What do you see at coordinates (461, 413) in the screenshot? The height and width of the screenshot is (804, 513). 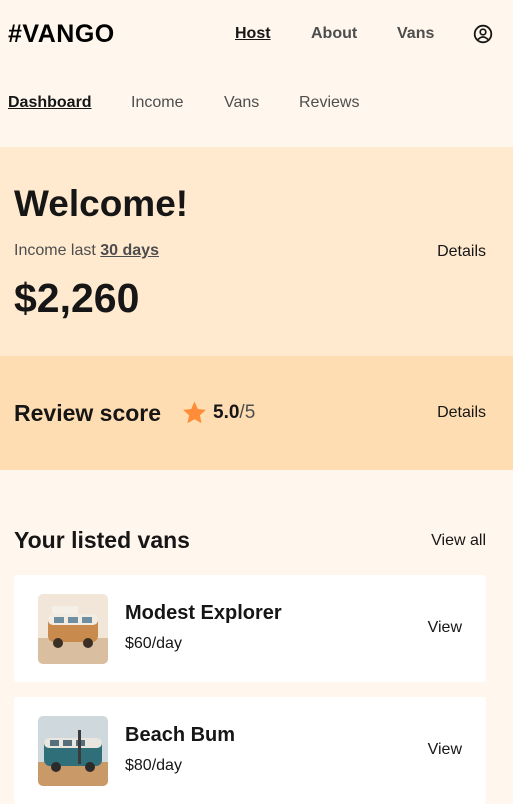 I see `review-details-link: Details` at bounding box center [461, 413].